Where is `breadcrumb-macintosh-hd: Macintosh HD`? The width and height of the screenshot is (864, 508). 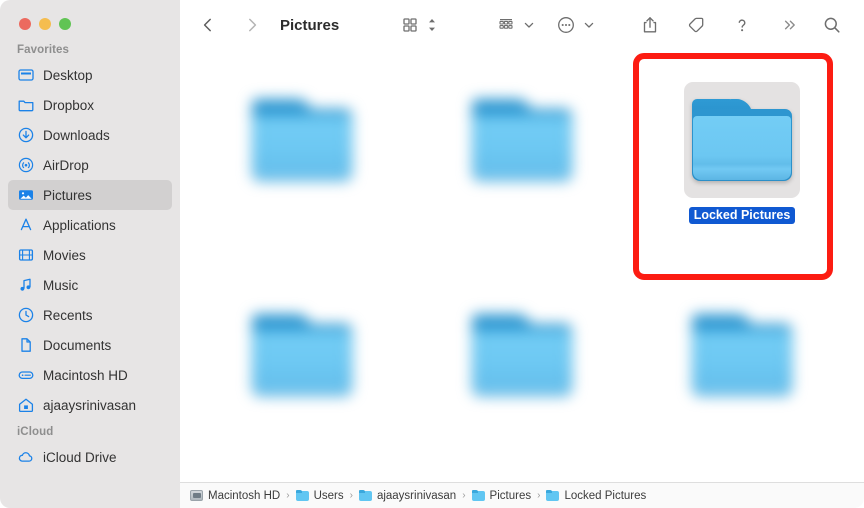 breadcrumb-macintosh-hd: Macintosh HD is located at coordinates (235, 496).